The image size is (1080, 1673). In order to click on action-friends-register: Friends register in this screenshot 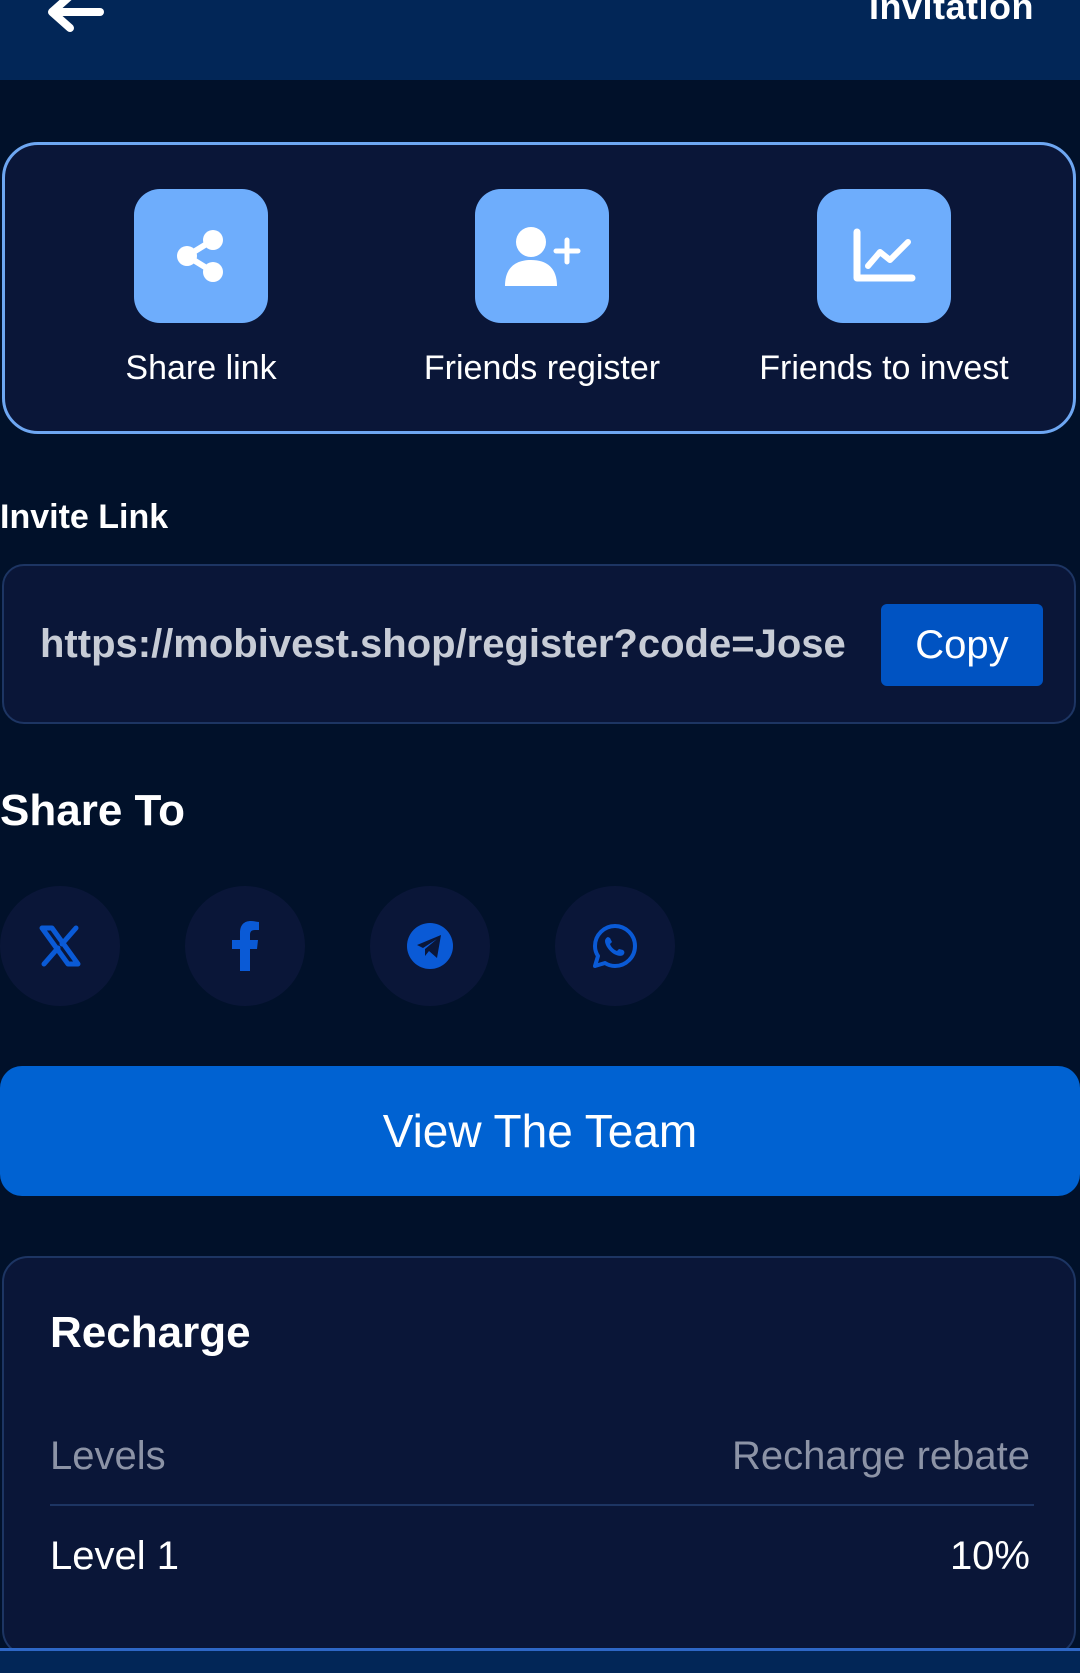, I will do `click(542, 289)`.